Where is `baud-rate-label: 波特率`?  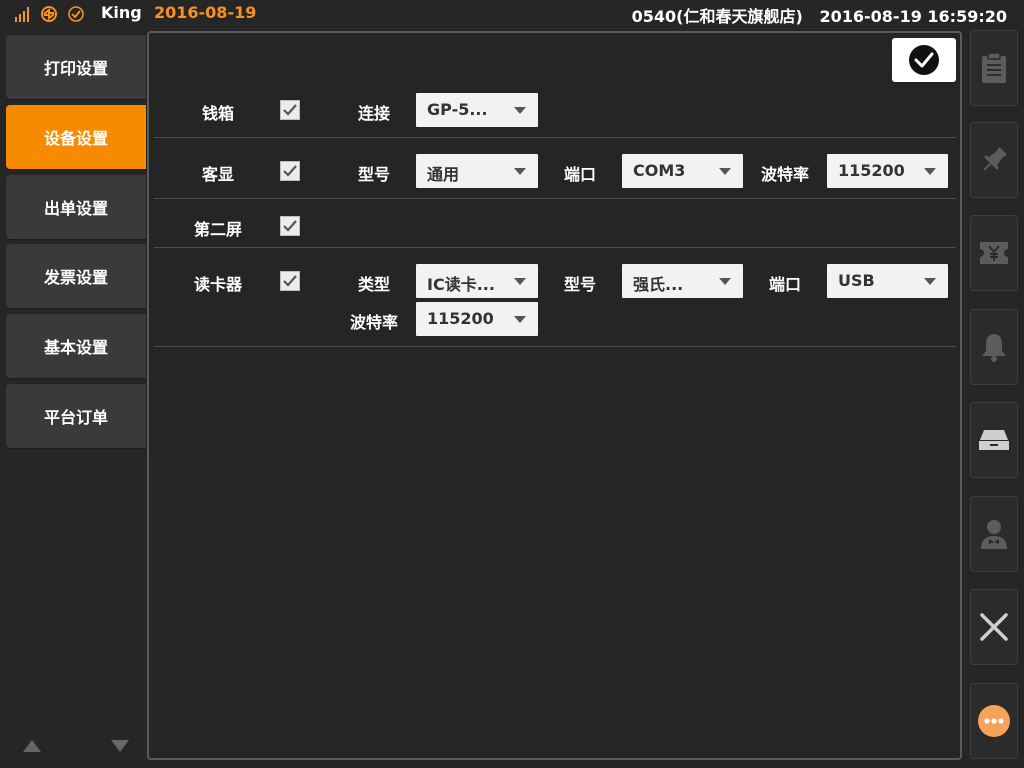 baud-rate-label: 波特率 is located at coordinates (785, 174).